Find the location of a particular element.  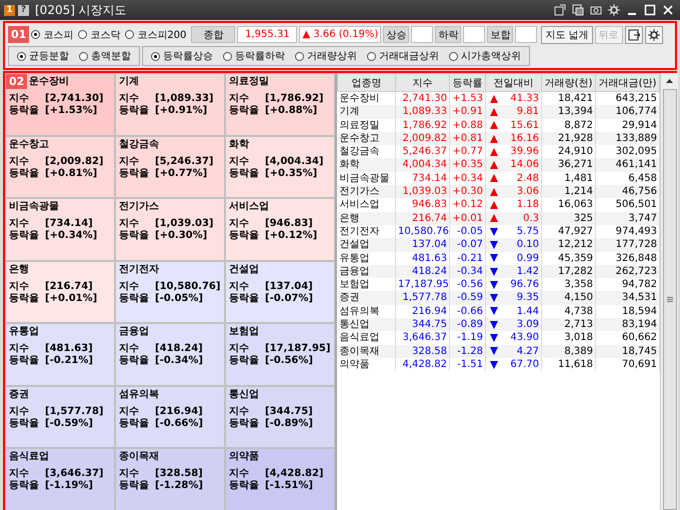

radio-option: 시가총액상위 is located at coordinates (485, 56).